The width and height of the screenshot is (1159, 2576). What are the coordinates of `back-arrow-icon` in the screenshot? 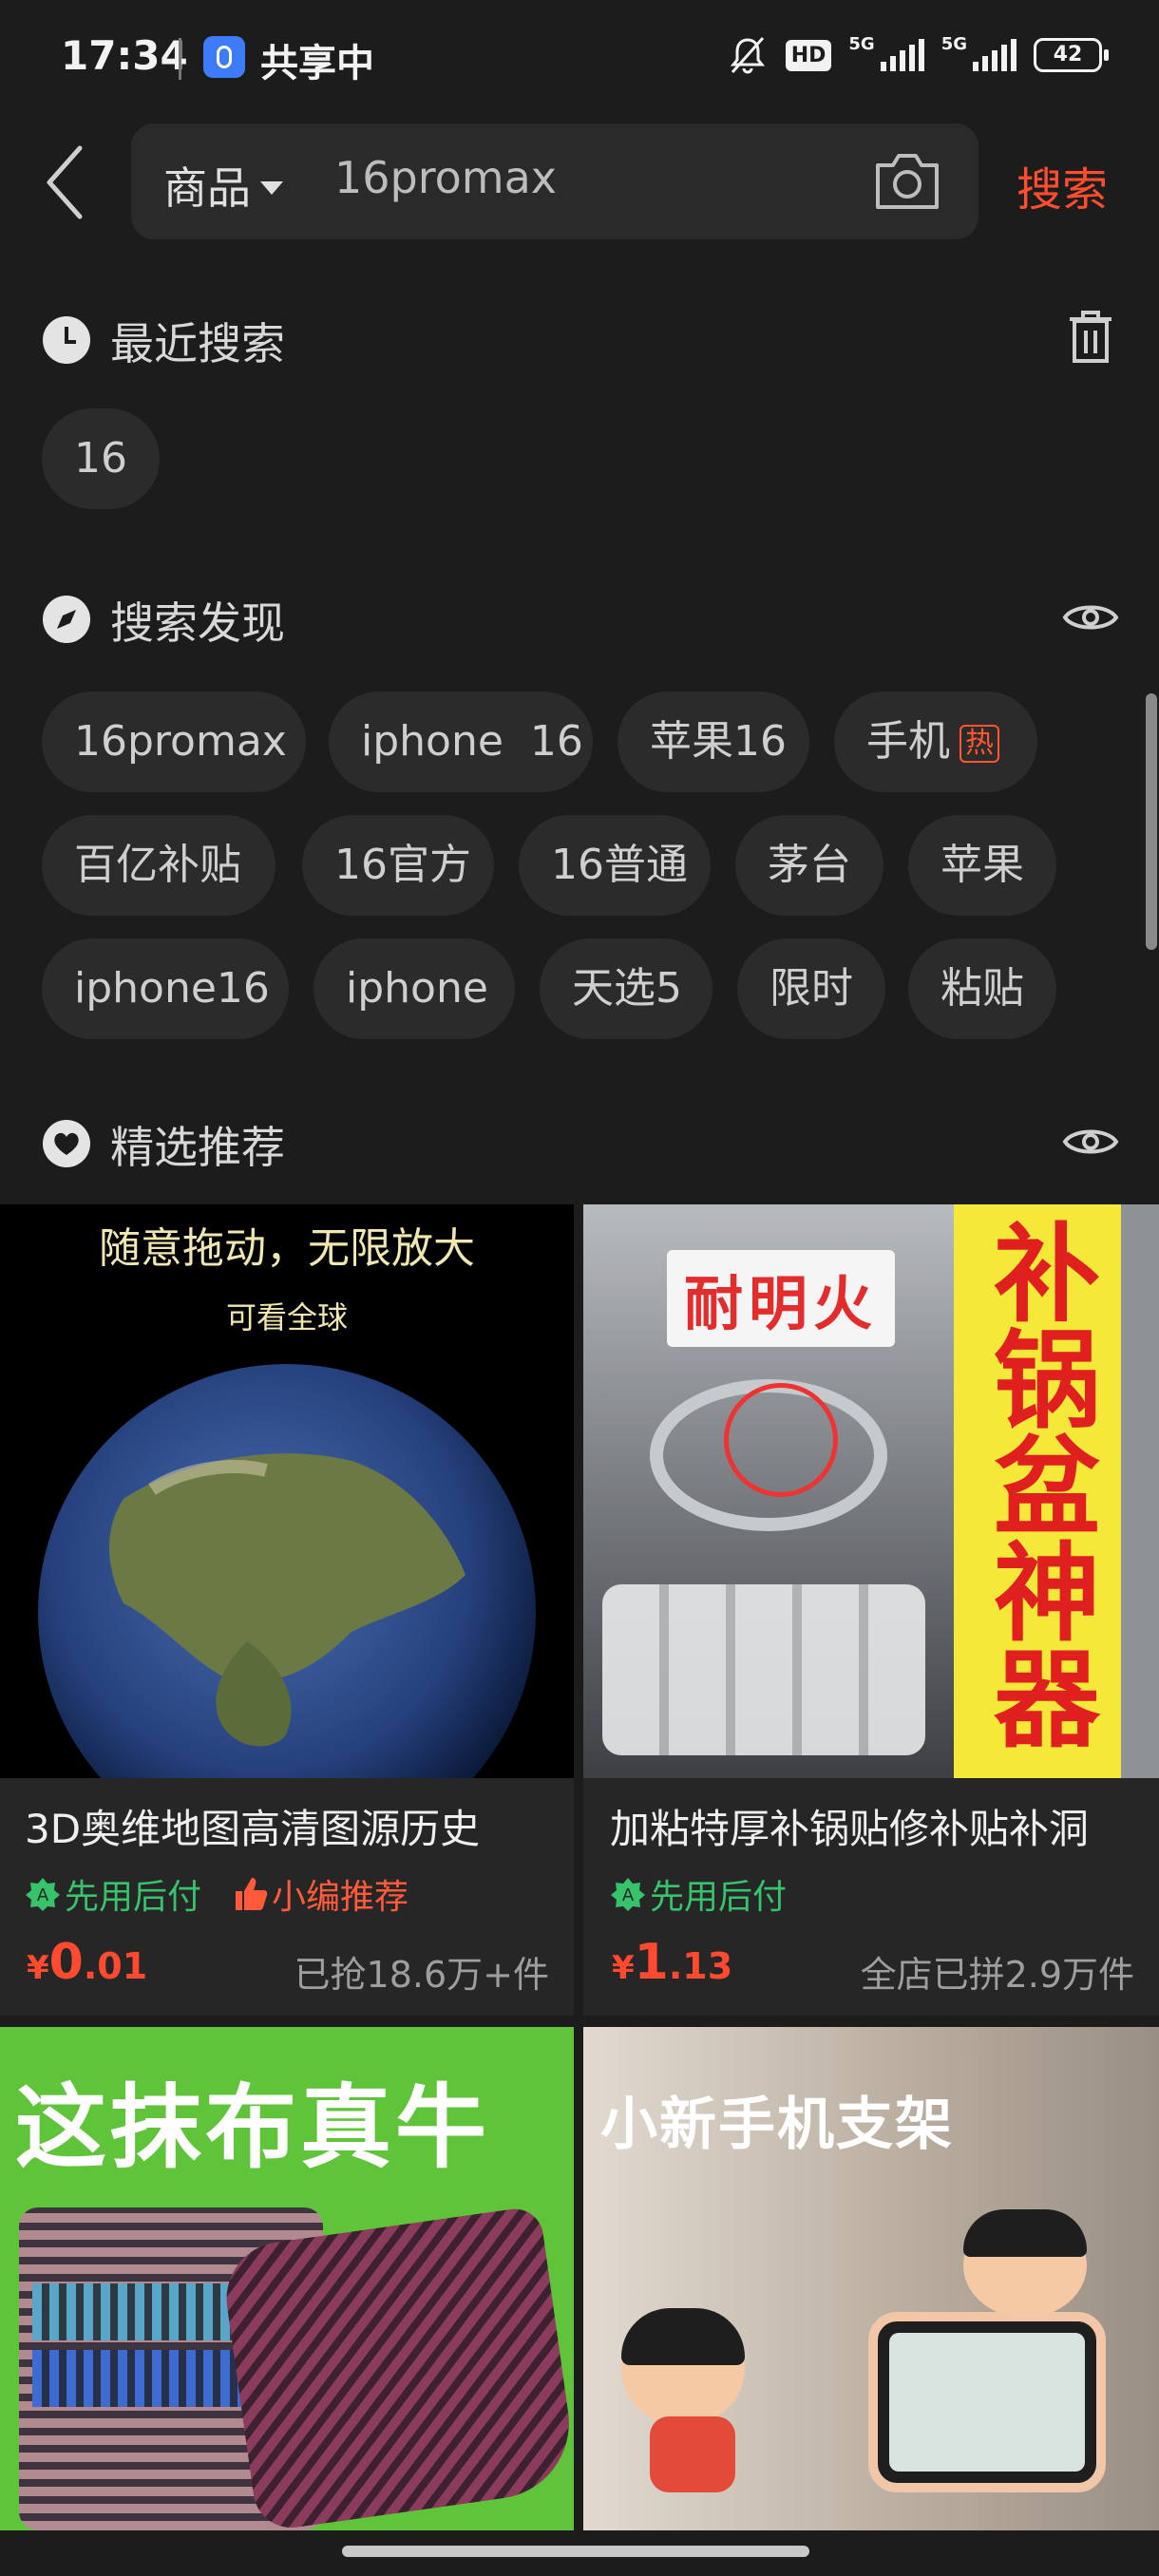 It's located at (66, 182).